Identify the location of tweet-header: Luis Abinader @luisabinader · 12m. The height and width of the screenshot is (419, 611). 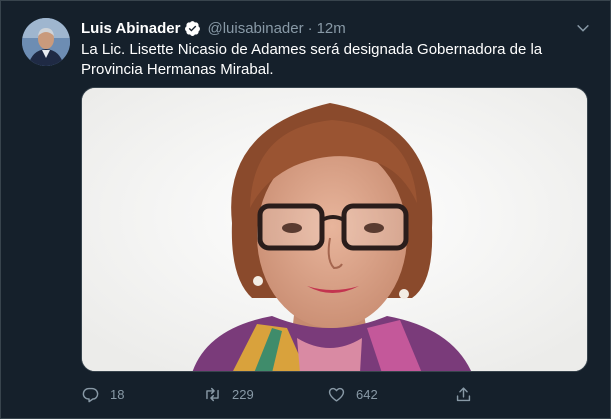
(213, 28).